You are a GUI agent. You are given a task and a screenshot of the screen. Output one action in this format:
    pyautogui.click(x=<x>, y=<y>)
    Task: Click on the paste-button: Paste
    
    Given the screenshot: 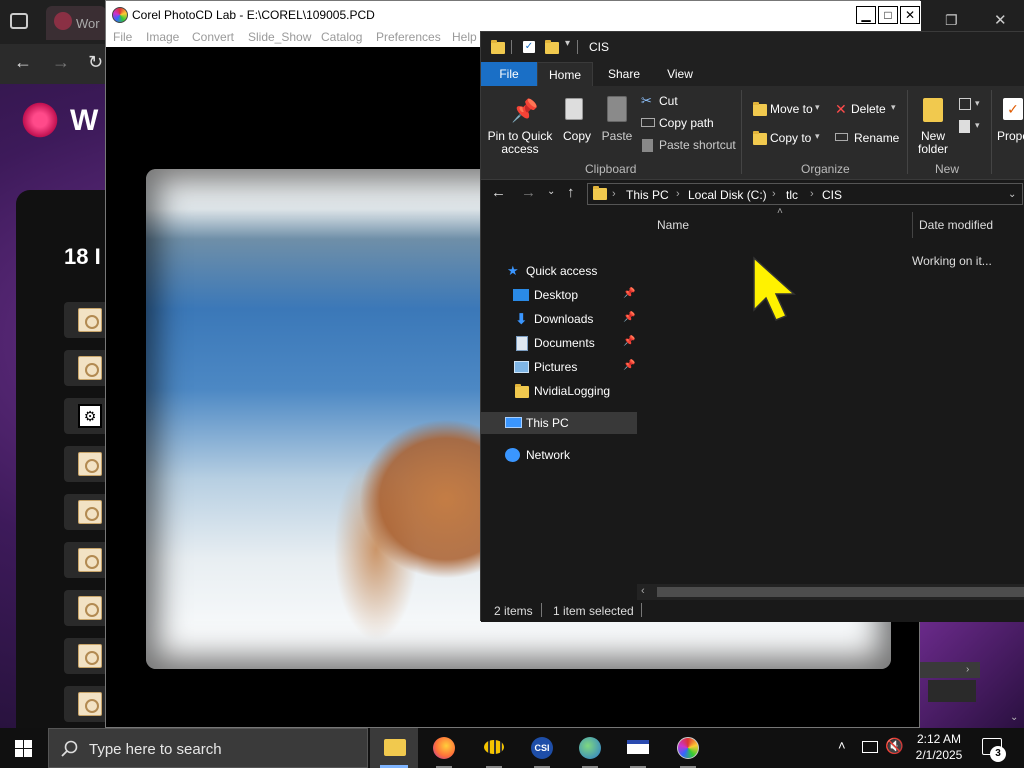 What is the action you would take?
    pyautogui.click(x=617, y=124)
    